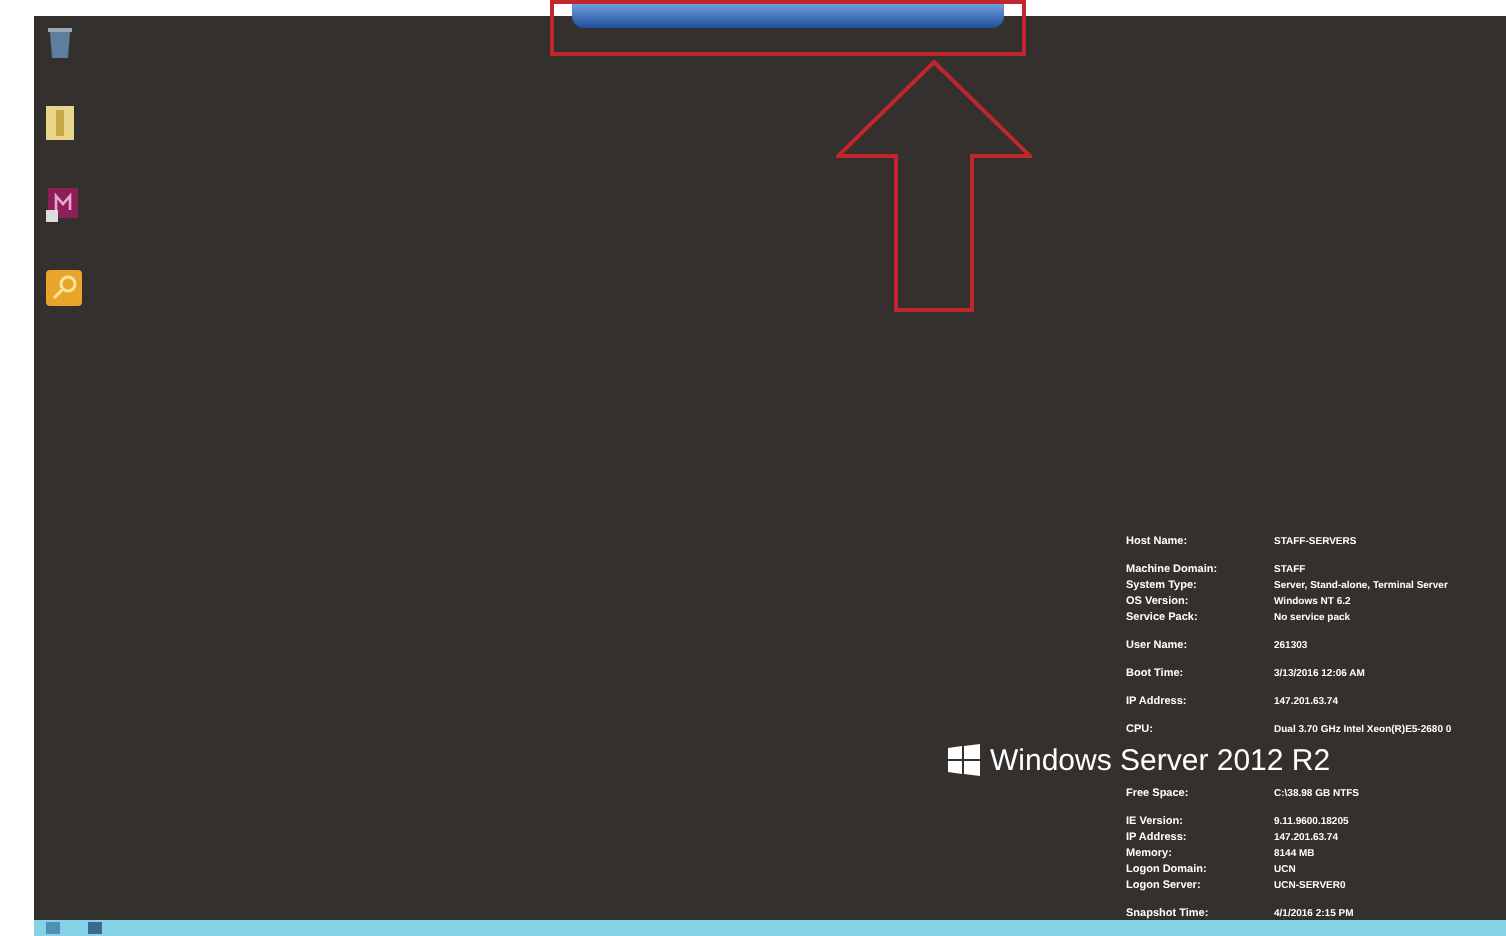 This screenshot has width=1506, height=936. Describe the element at coordinates (934, 186) in the screenshot. I see `arrow-icon` at that location.